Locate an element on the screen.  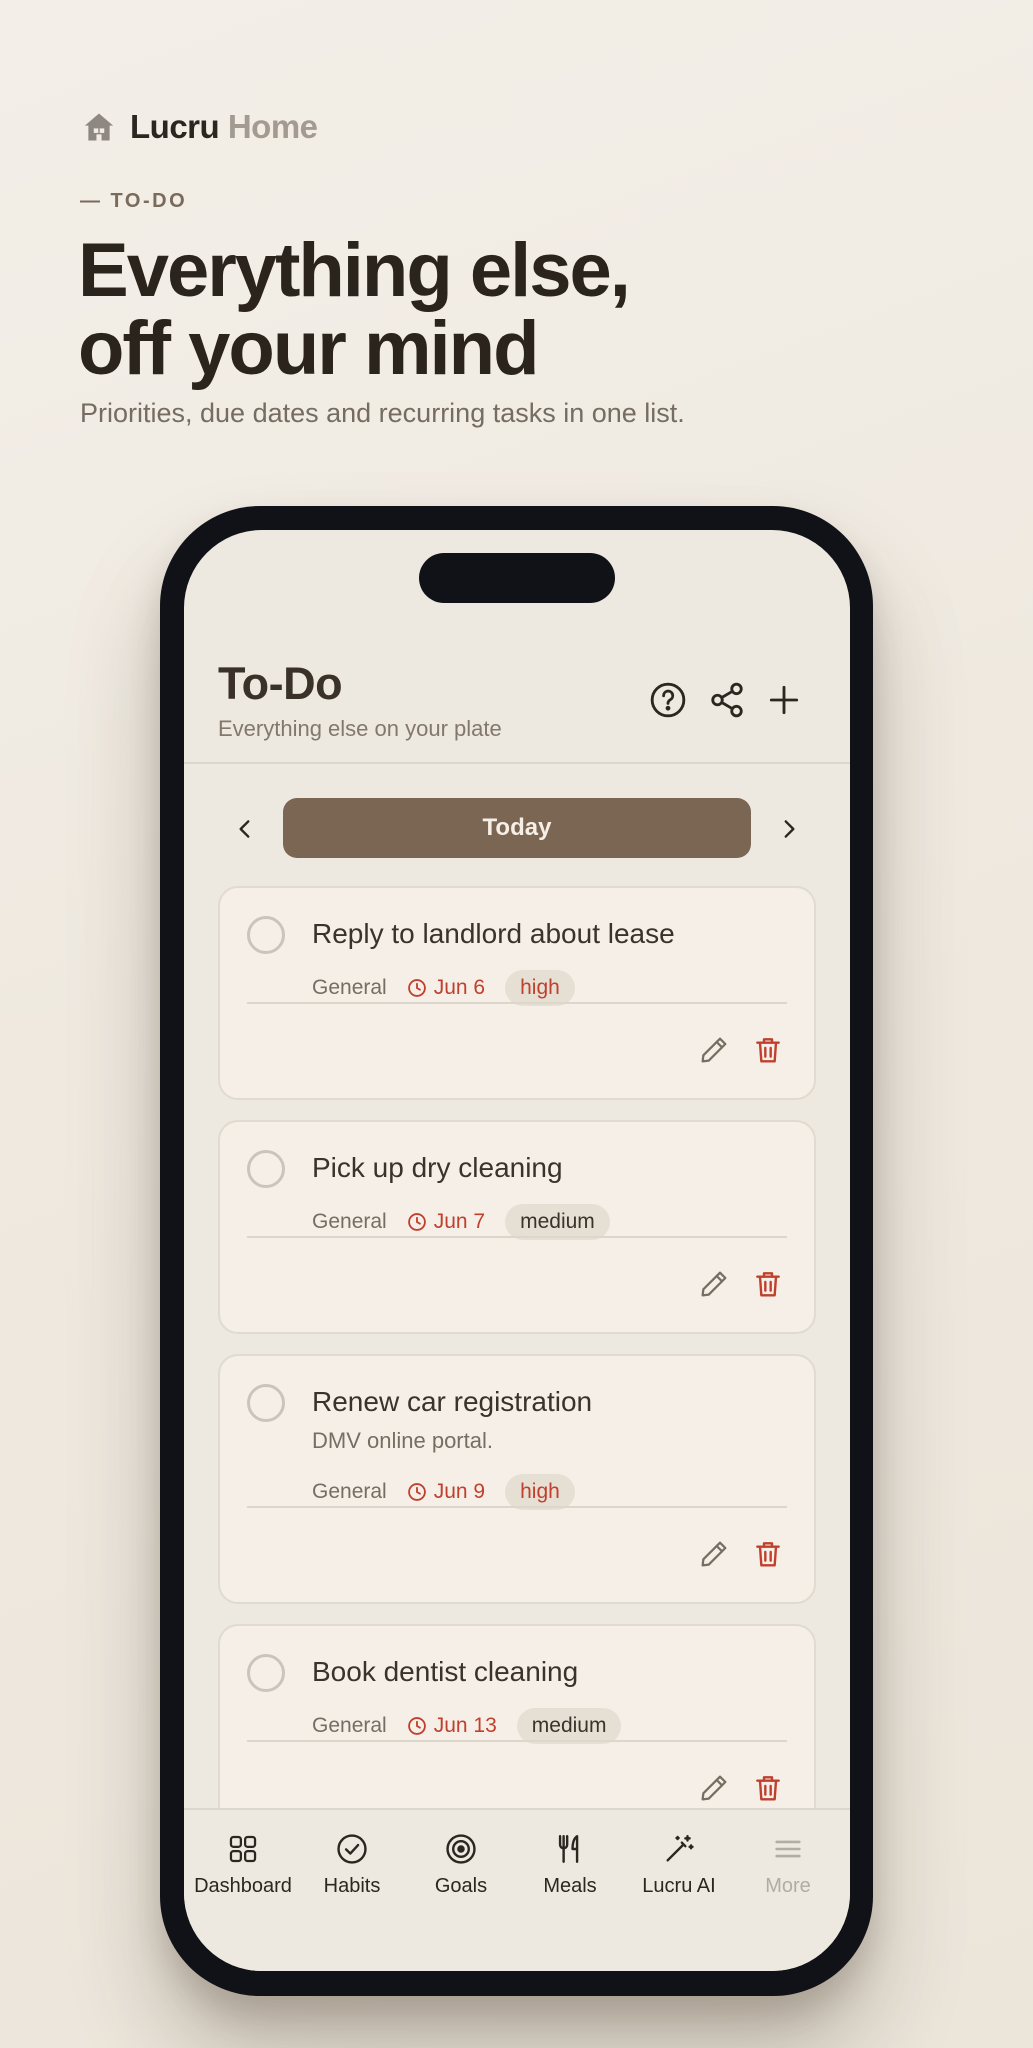
tab-label: Lucru AI is located at coordinates (679, 1886).